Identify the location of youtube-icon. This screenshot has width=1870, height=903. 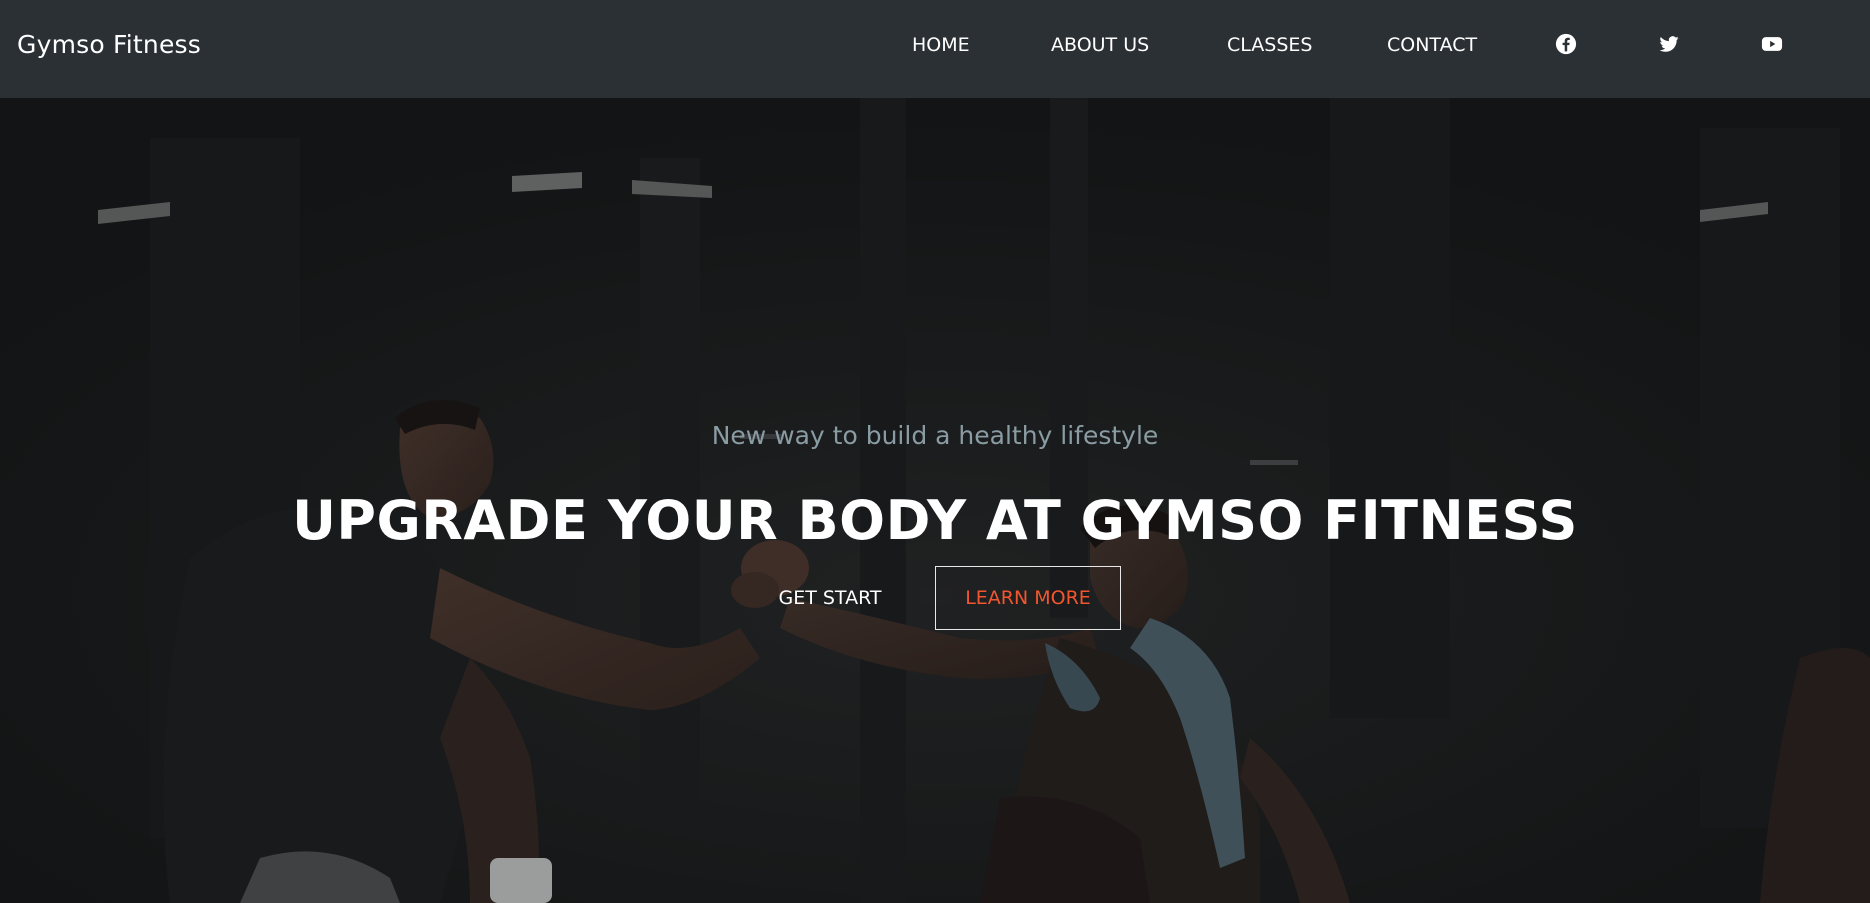
(1772, 44).